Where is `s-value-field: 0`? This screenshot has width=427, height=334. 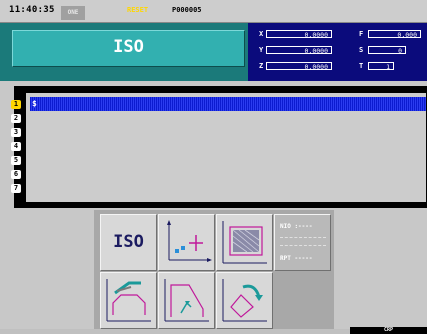
s-value-field: 0 is located at coordinates (387, 50).